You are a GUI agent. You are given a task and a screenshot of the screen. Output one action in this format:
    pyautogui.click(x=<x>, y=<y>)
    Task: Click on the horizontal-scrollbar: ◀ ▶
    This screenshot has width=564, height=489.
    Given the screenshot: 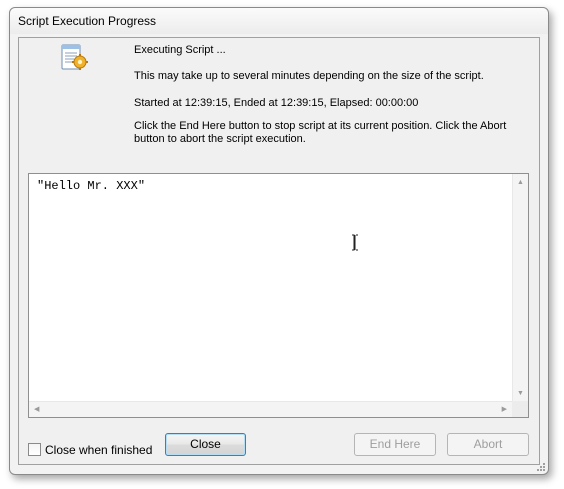 What is the action you would take?
    pyautogui.click(x=270, y=409)
    